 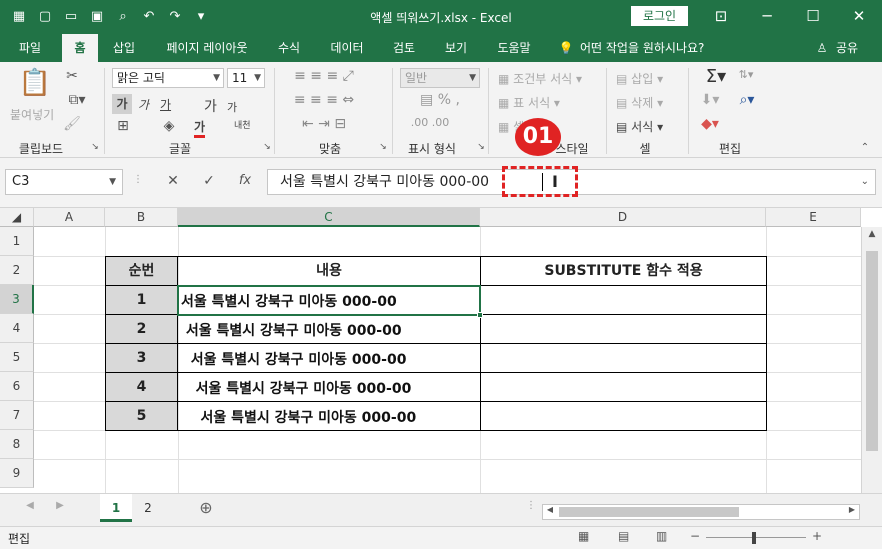 I want to click on vertical-scrollbar: ▲, so click(x=871, y=360).